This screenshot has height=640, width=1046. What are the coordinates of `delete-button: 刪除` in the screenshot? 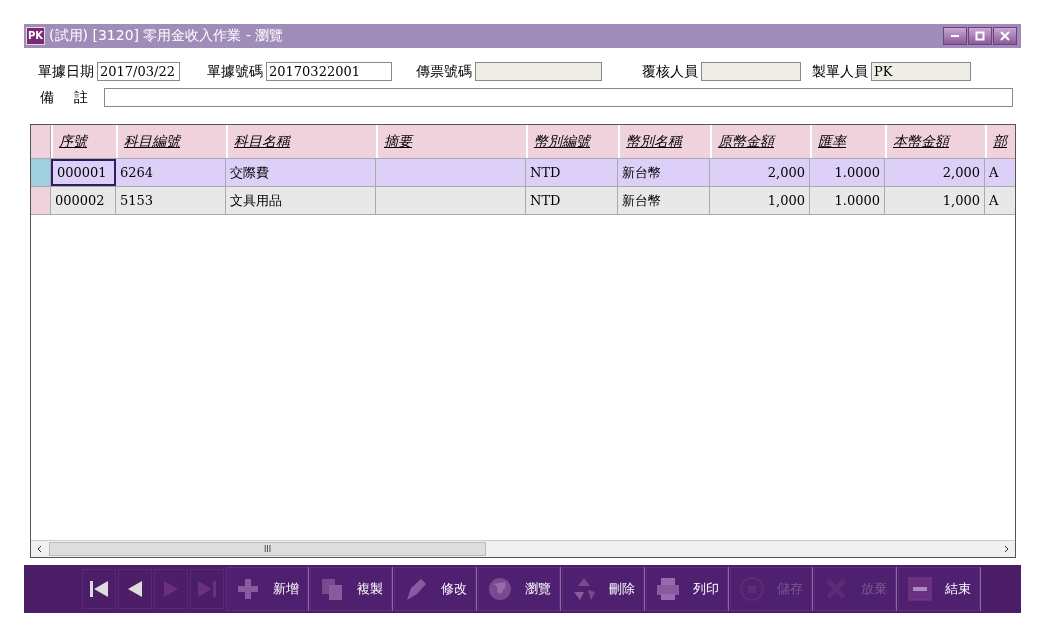 It's located at (603, 589).